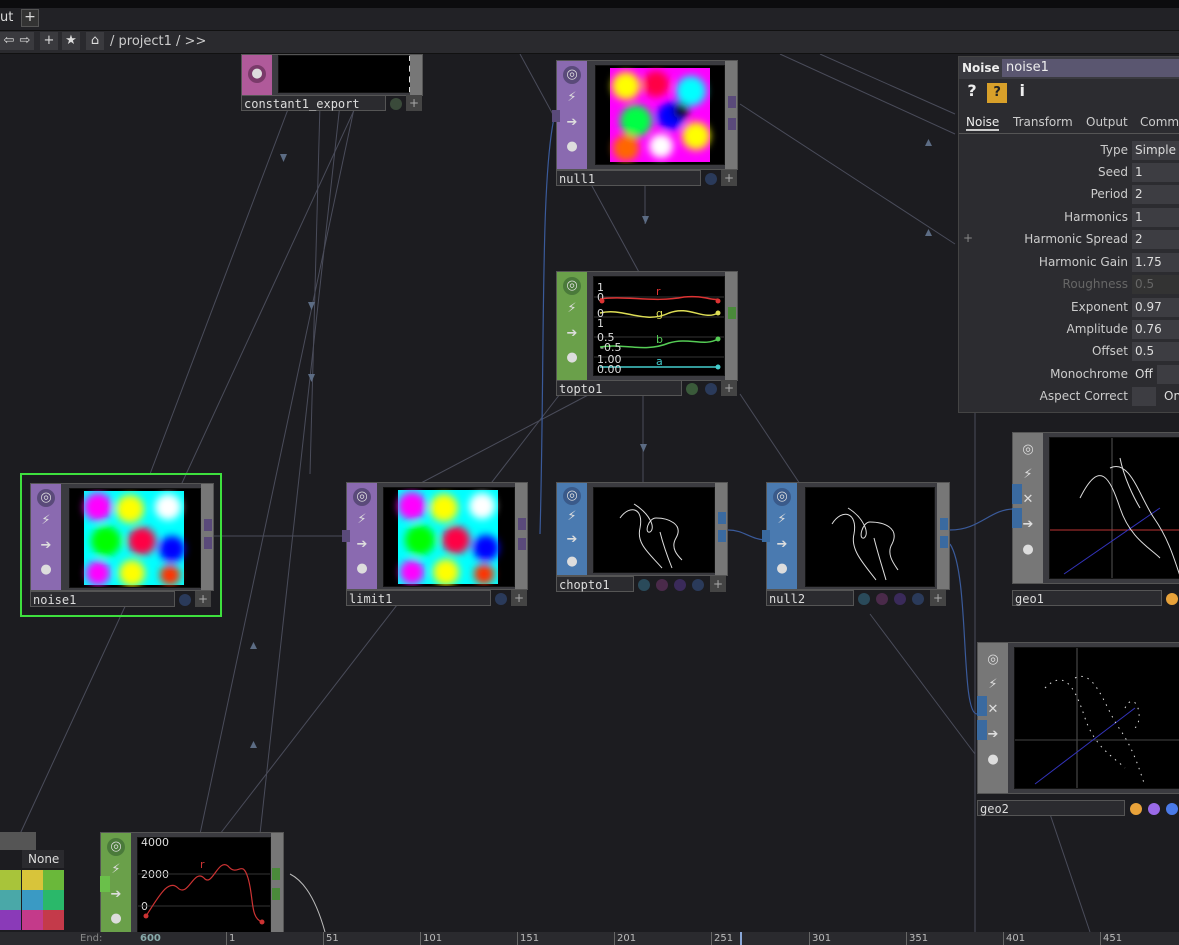 This screenshot has width=1179, height=945. Describe the element at coordinates (192, 883) in the screenshot. I see `node-chart-chop: ◎ ⚡ ➔ ● 4000 2000 0 r` at that location.